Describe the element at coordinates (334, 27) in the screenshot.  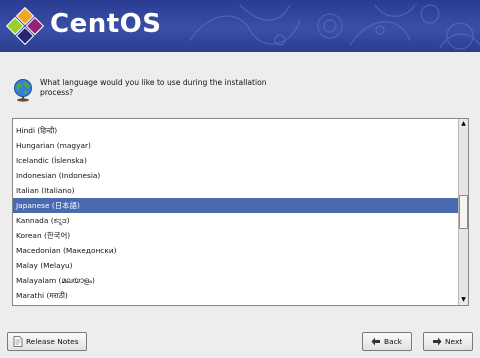
I see `banner-ornament` at that location.